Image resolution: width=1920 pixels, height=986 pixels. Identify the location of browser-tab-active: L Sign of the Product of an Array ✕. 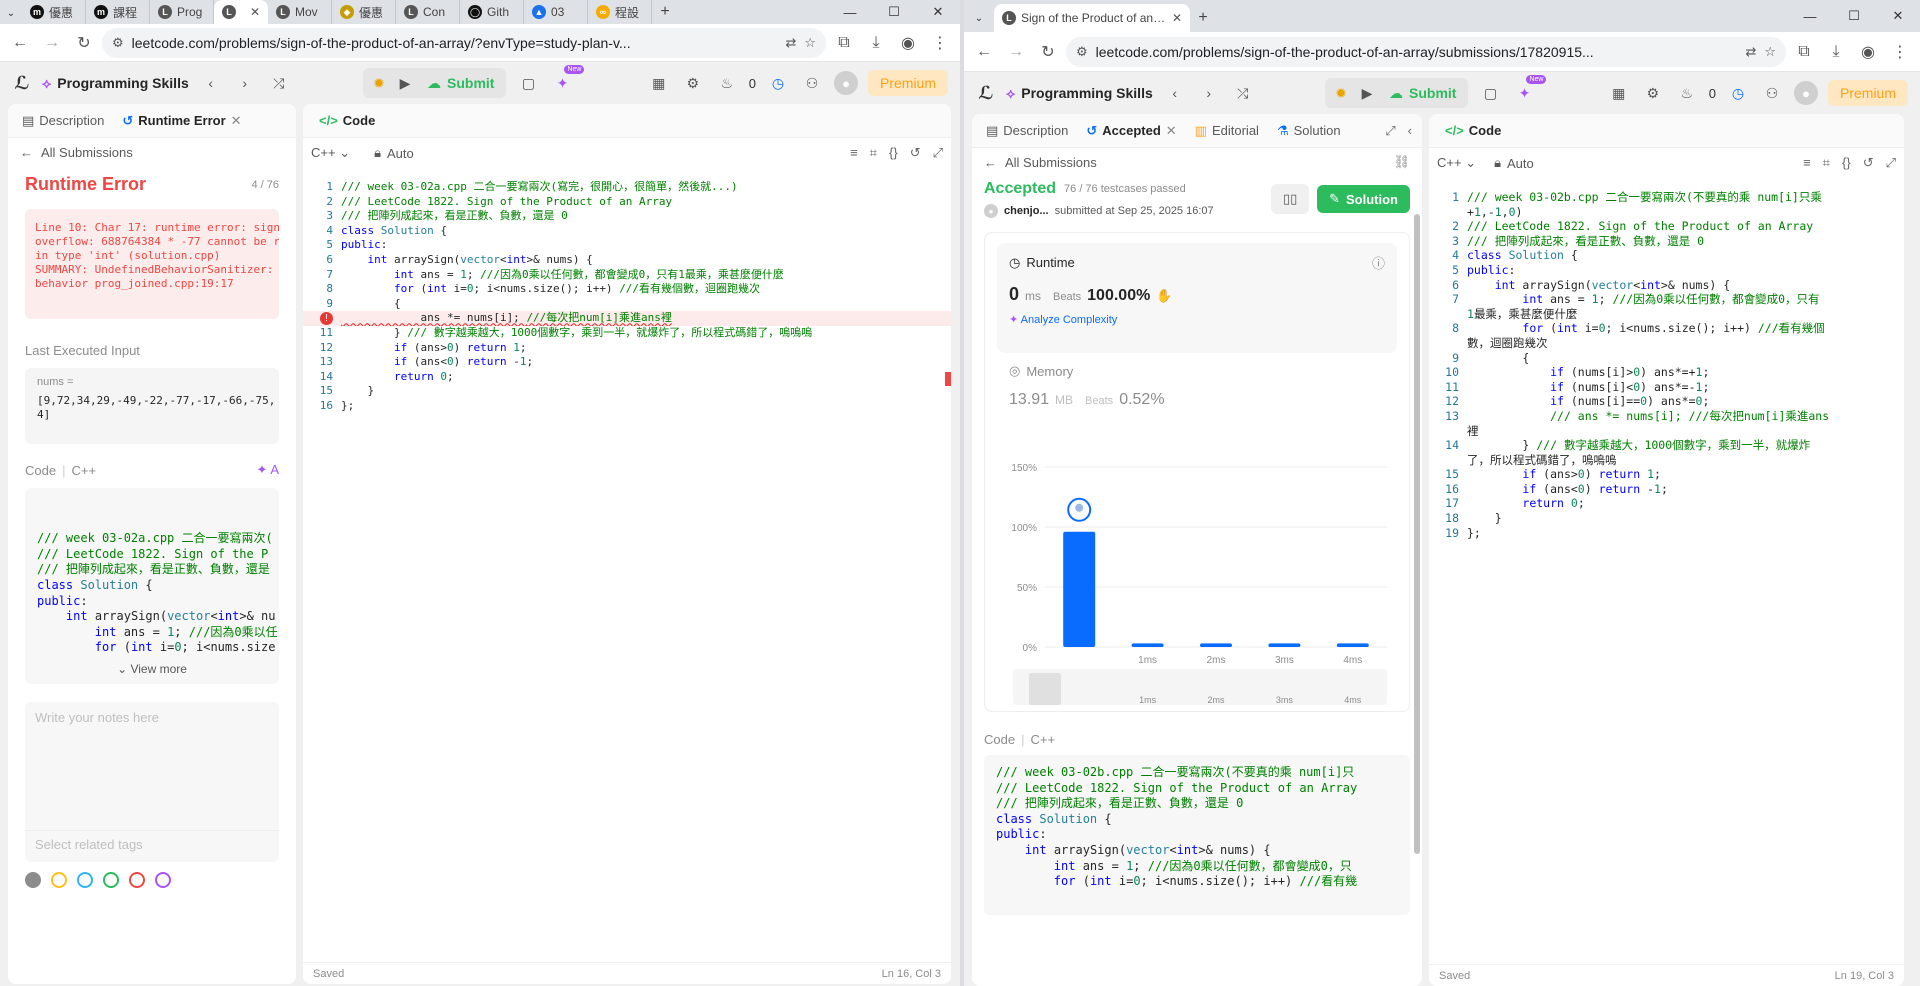
(1092, 18).